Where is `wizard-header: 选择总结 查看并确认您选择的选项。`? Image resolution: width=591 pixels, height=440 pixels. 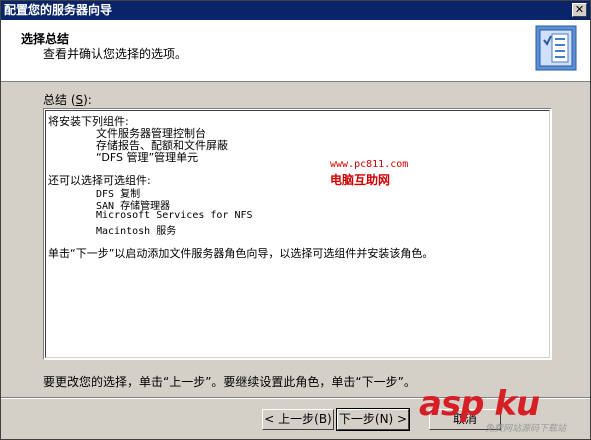 wizard-header: 选择总结 查看并确认您选择的选项。 is located at coordinates (295, 51).